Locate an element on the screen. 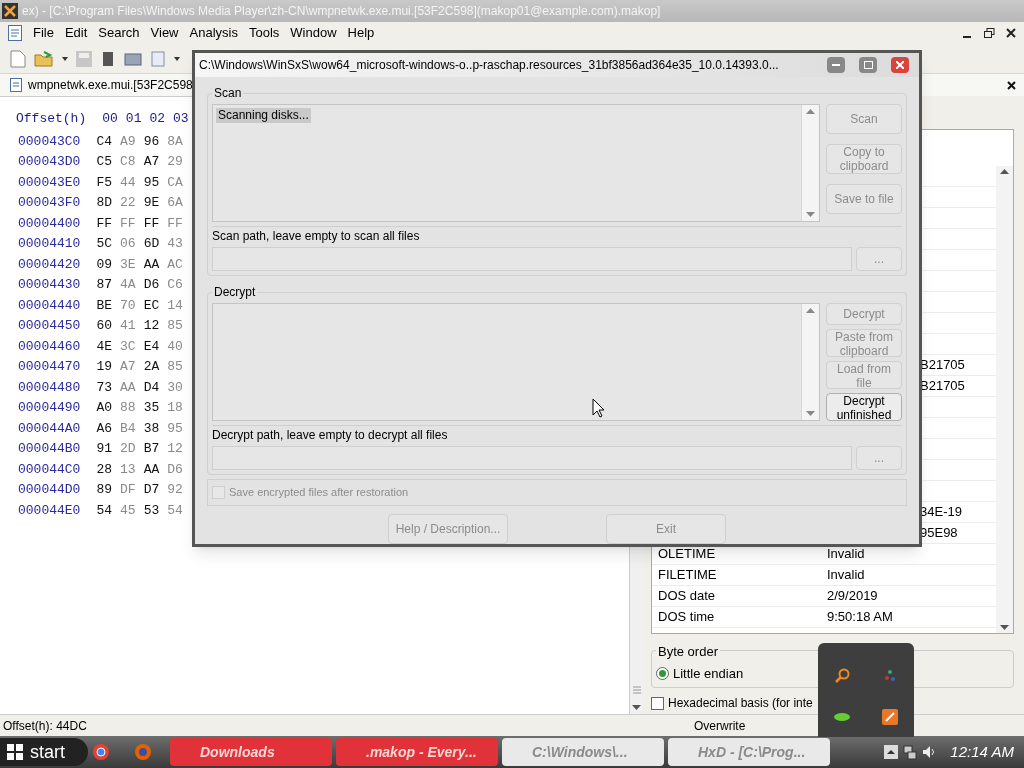 The height and width of the screenshot is (768, 1024). checkbox-label: Hexadecimal basis (for inte is located at coordinates (740, 703).